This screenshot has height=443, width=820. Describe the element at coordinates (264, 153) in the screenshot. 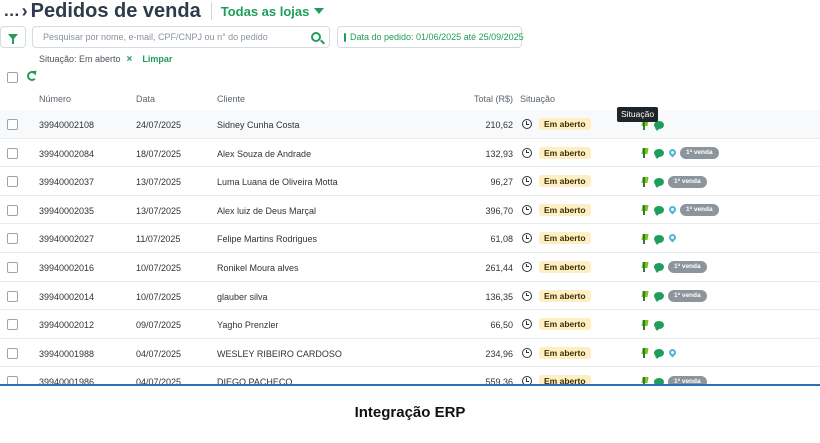

I see `client-name: Alex Souza de Andrade` at that location.